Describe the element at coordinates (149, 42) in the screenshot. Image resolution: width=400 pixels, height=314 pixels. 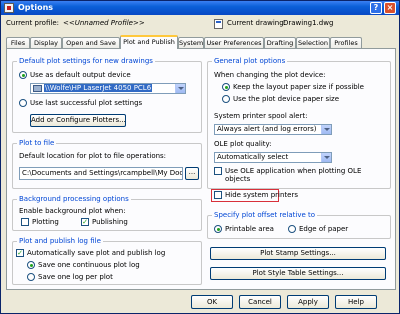
I see `tab-plot-and-publish: Plot and Publish` at that location.